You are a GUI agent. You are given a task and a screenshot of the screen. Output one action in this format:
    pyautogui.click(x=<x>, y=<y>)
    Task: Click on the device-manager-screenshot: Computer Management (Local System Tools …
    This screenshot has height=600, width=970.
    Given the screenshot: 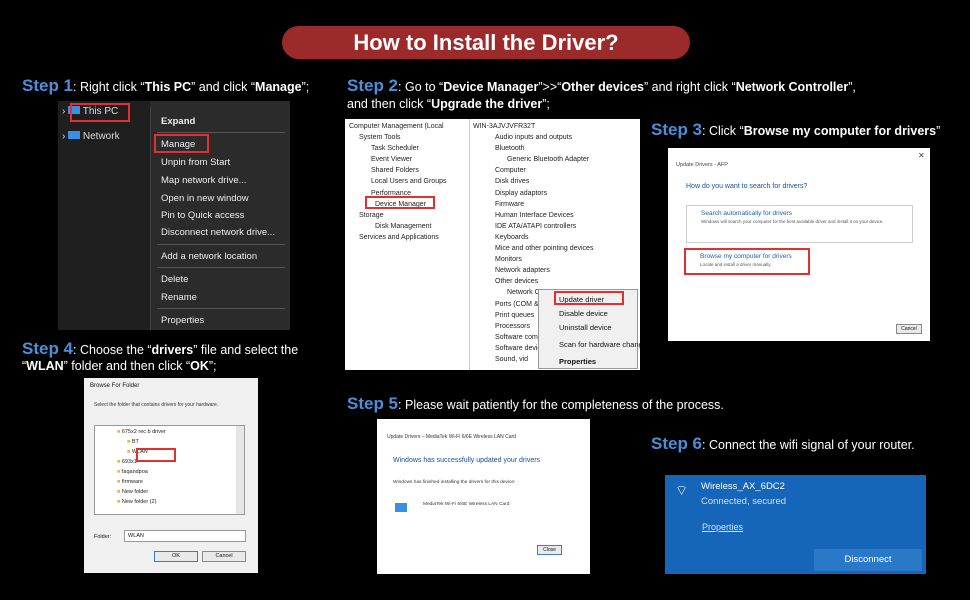 What is the action you would take?
    pyautogui.click(x=492, y=244)
    